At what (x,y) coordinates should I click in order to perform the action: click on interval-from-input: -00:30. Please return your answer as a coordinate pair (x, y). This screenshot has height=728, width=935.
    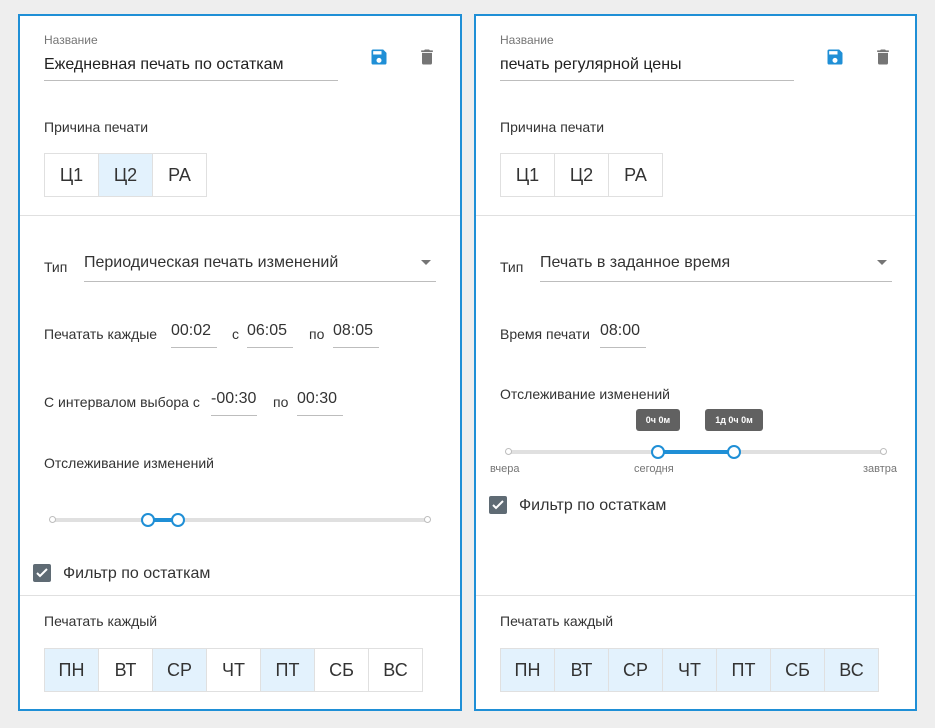
    Looking at the image, I should click on (234, 403).